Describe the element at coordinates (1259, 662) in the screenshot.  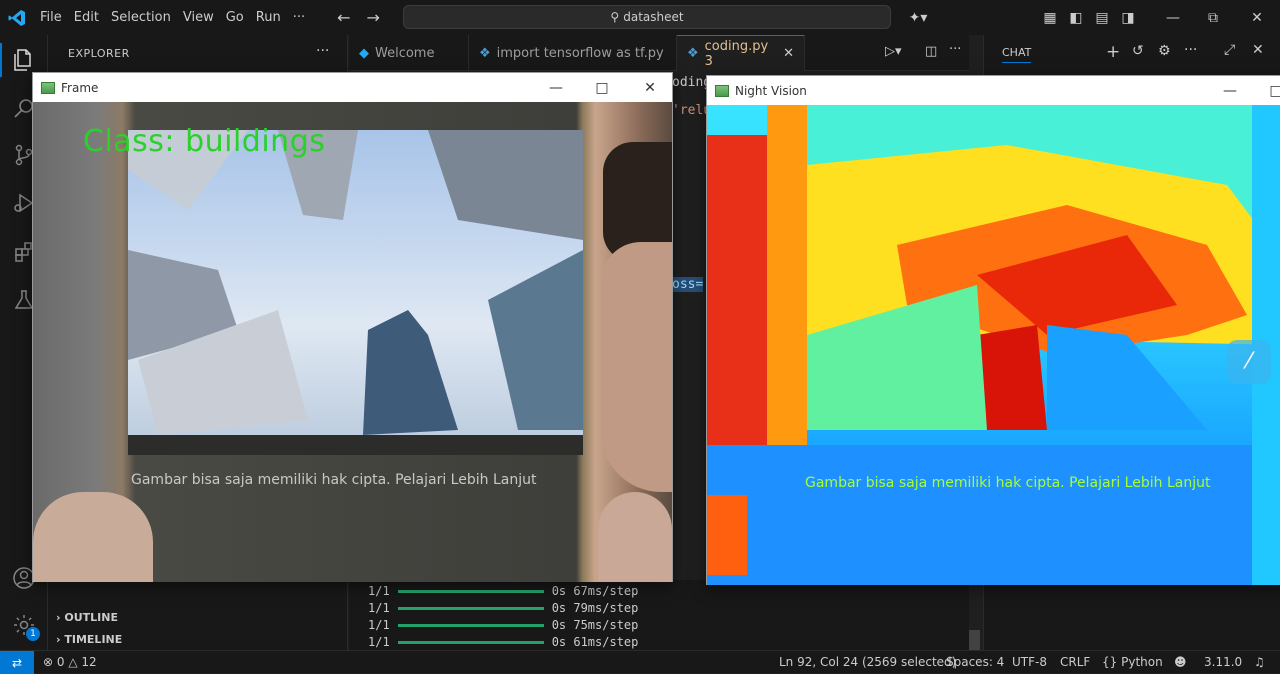
I see `notifications-bell-icon: ♫` at that location.